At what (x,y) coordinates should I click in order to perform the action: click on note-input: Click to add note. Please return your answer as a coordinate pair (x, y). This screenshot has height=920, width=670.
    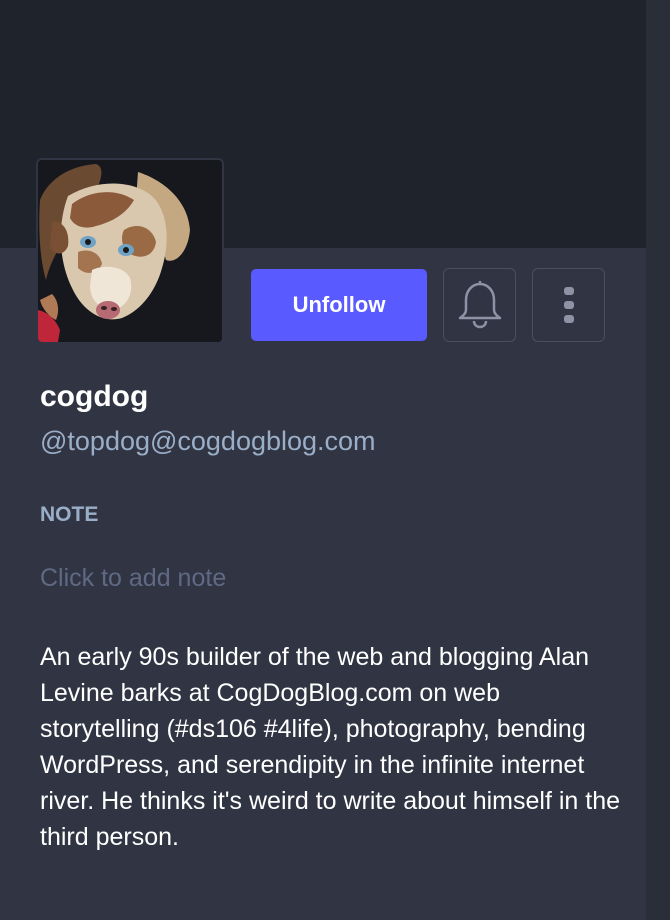
    Looking at the image, I should click on (133, 578).